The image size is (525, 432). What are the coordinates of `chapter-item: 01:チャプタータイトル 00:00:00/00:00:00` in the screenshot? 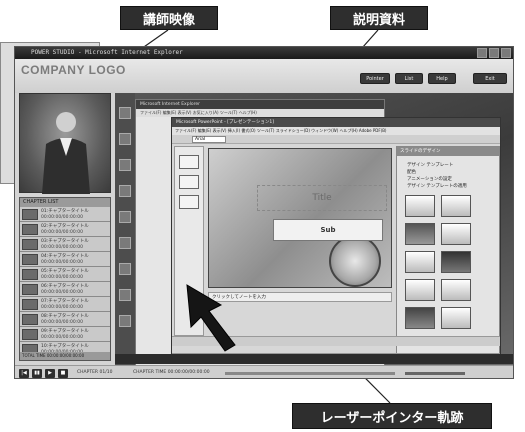 It's located at (65, 214).